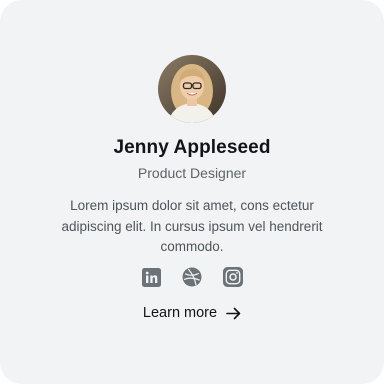  I want to click on arrow-right-icon, so click(233, 313).